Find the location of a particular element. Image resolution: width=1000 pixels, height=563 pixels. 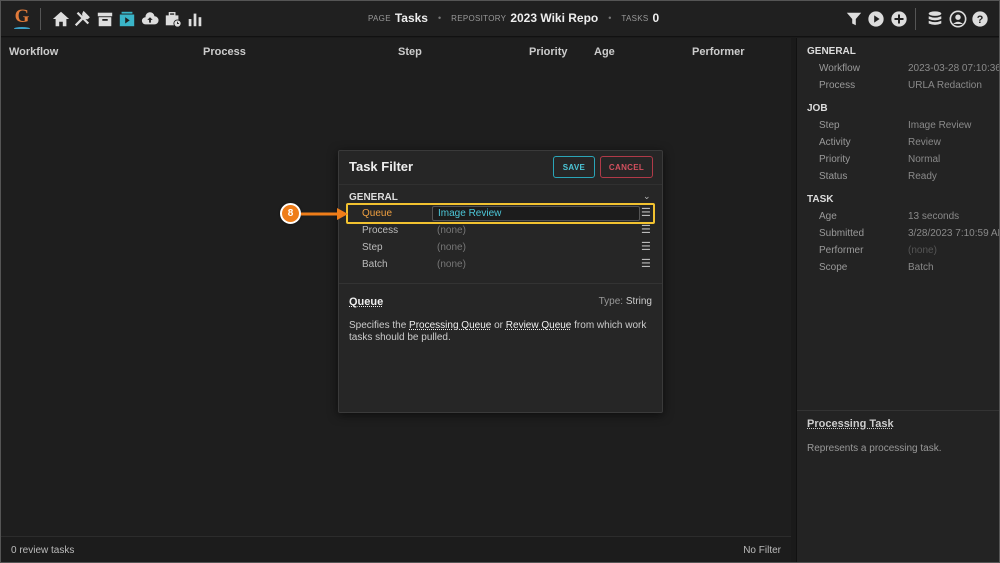

detail-label: Activity is located at coordinates (835, 142).